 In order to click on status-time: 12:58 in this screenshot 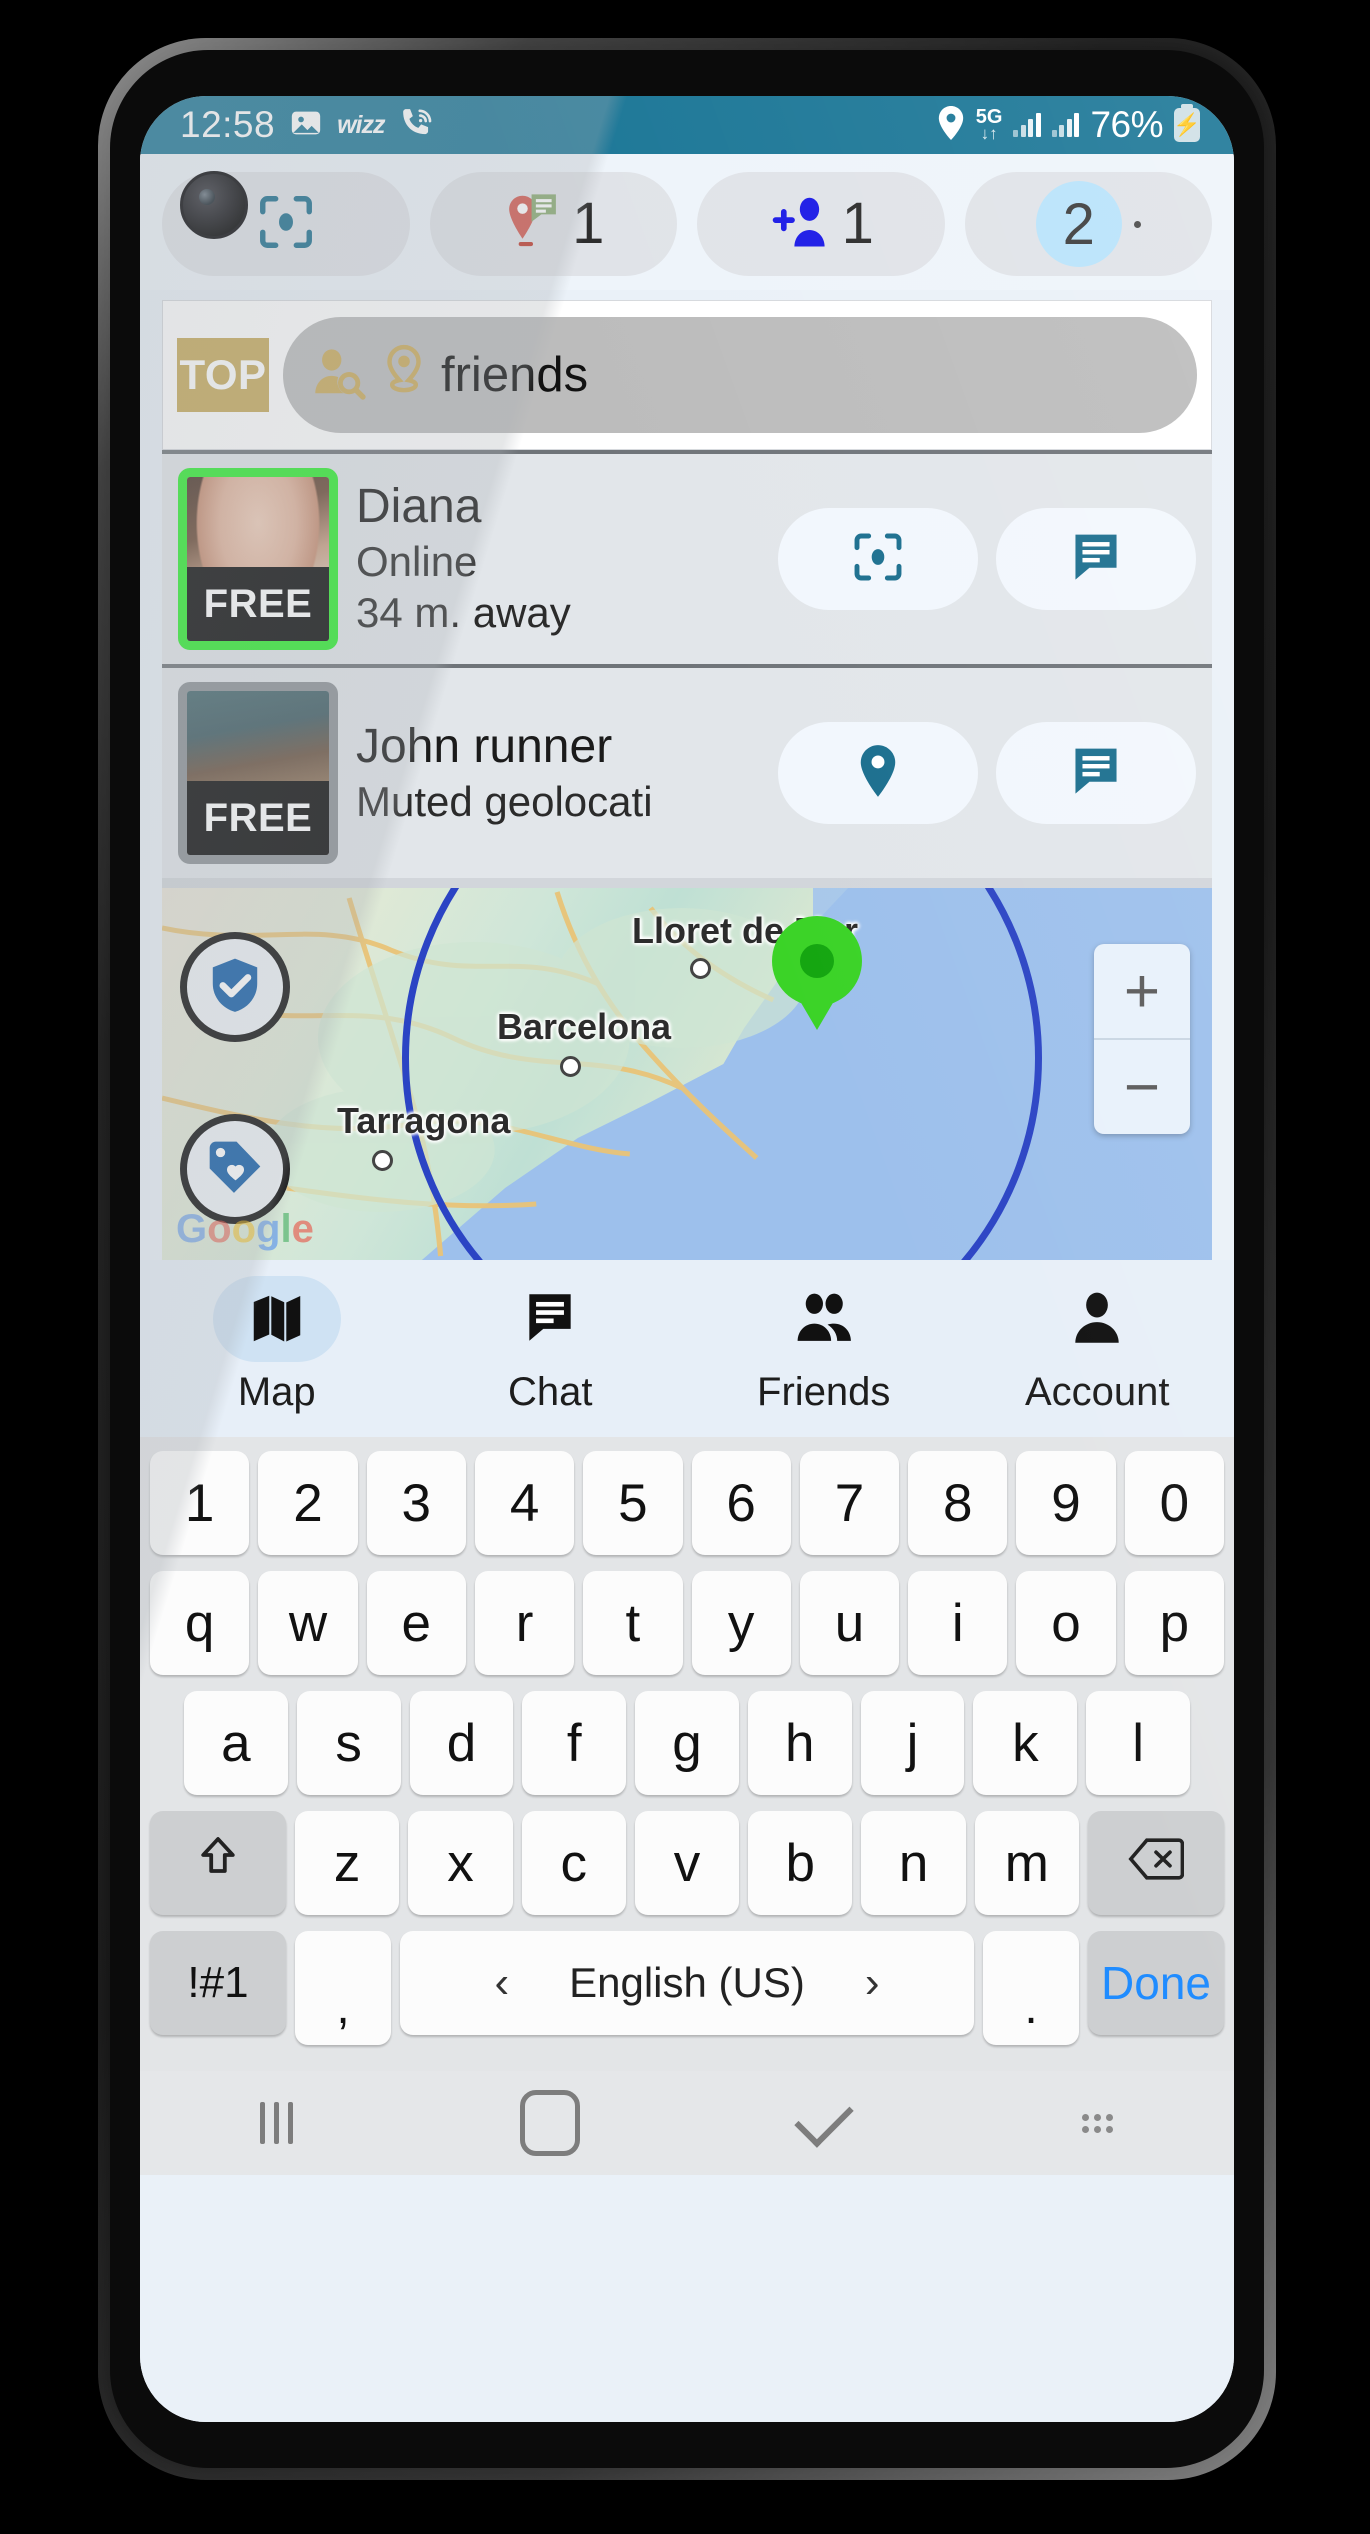, I will do `click(228, 124)`.